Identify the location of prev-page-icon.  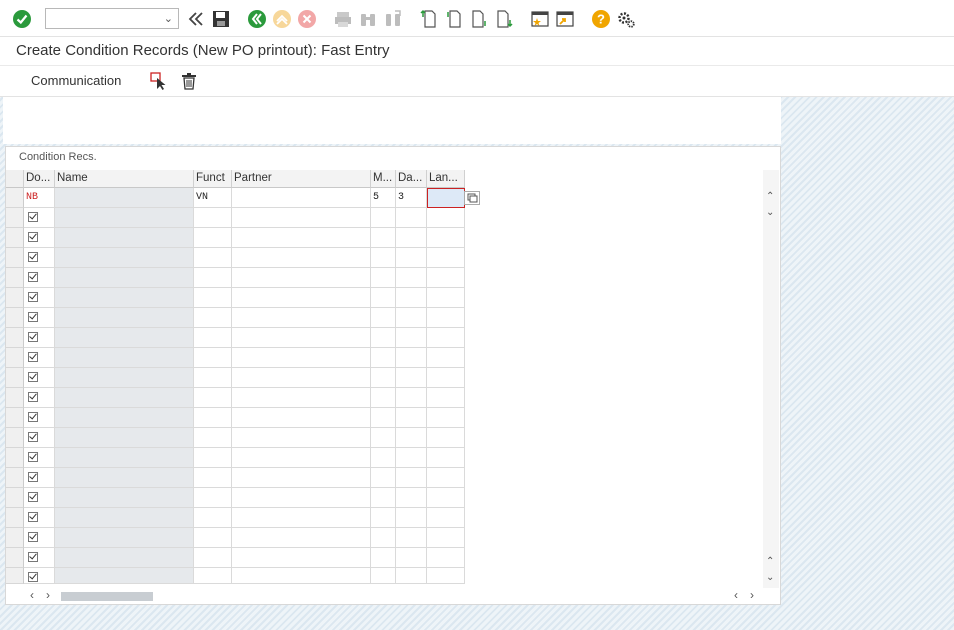
(454, 19).